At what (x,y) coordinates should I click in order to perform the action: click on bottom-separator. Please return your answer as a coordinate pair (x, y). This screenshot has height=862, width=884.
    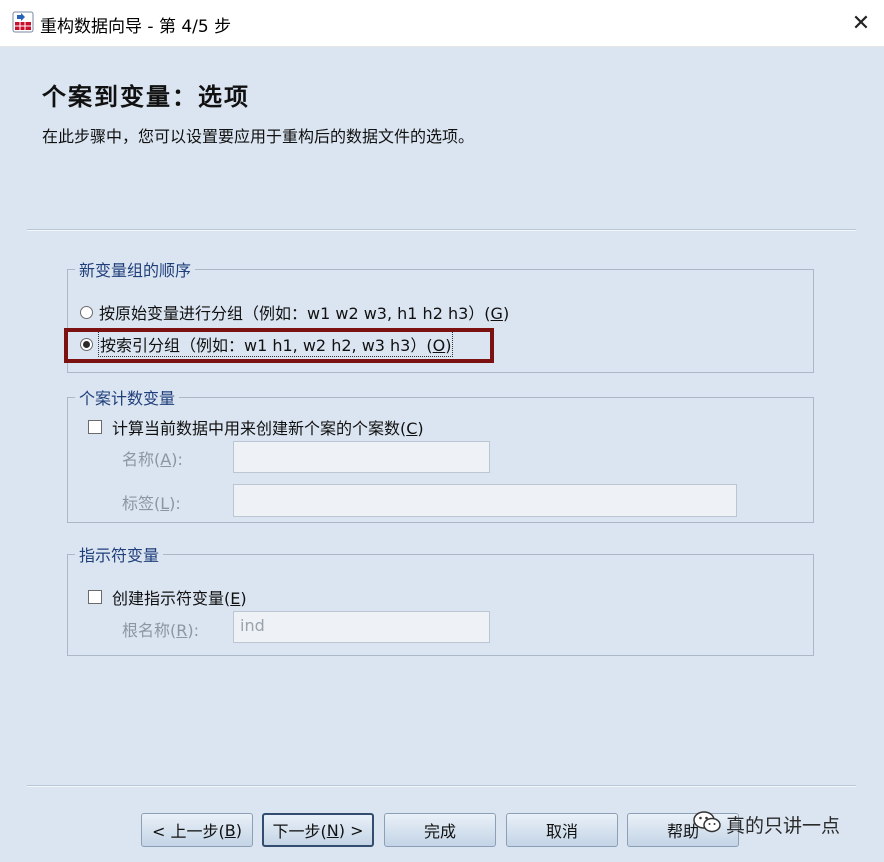
    Looking at the image, I should click on (441, 786).